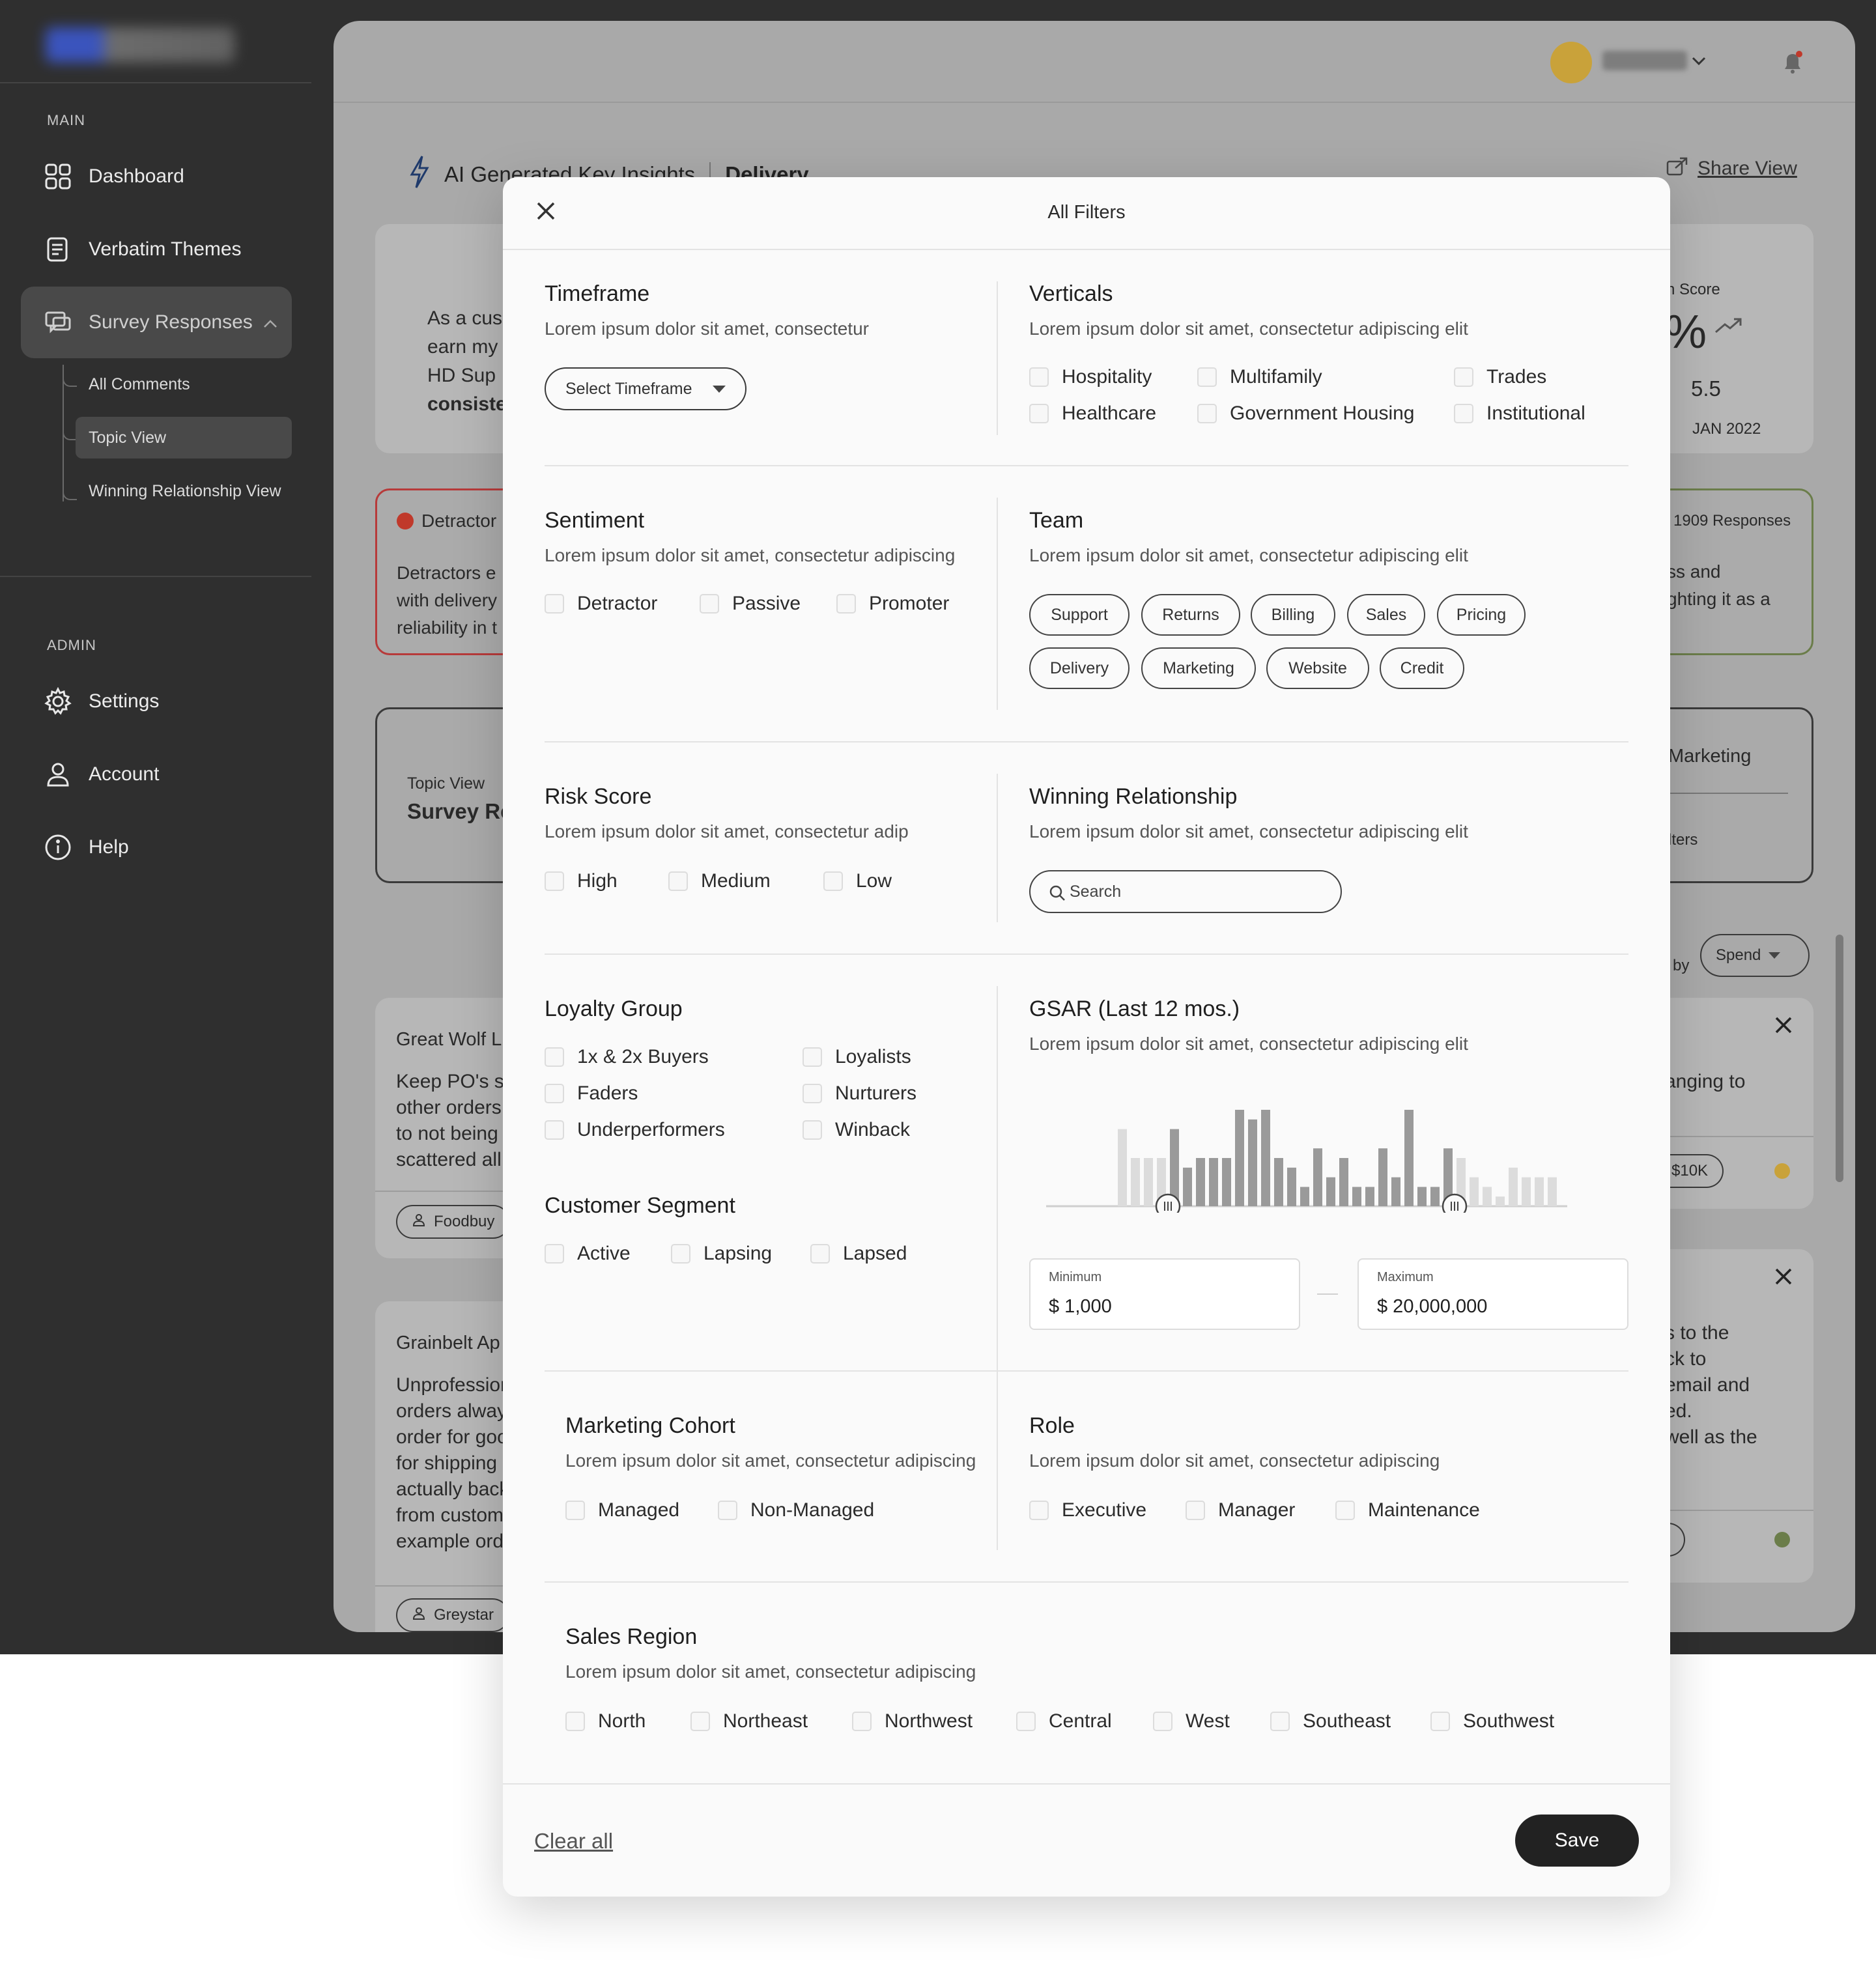 The image size is (1876, 1963). Describe the element at coordinates (156, 848) in the screenshot. I see `nav-item-help: Help` at that location.